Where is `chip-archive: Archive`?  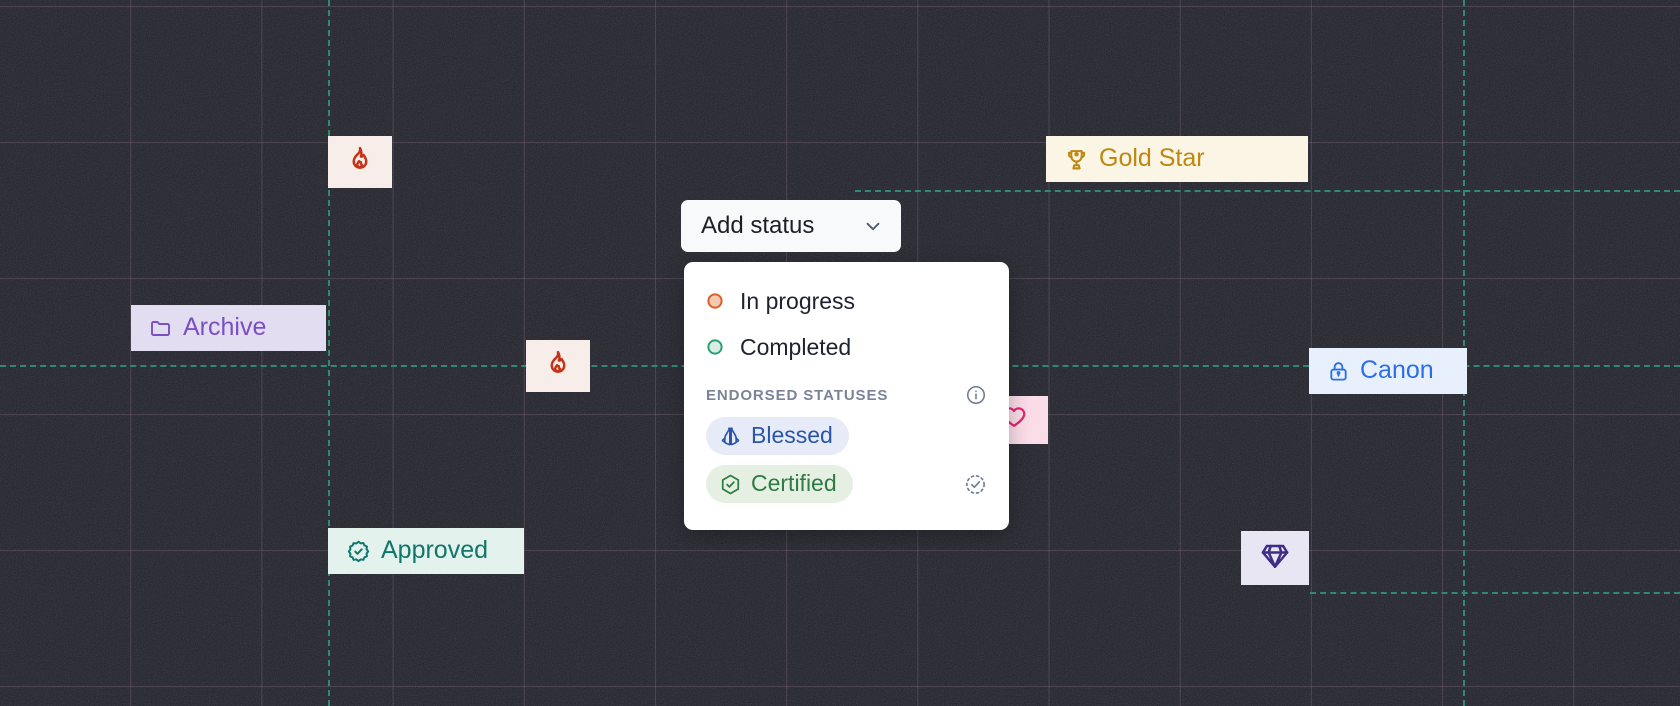
chip-archive: Archive is located at coordinates (228, 328).